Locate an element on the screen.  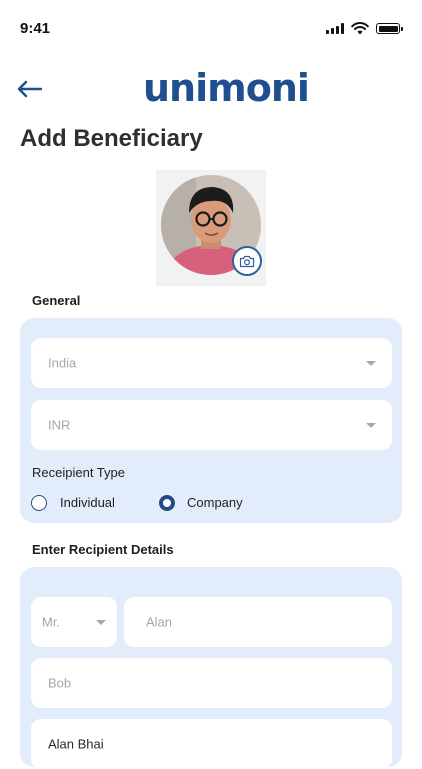
currency-value: INR is located at coordinates (59, 425).